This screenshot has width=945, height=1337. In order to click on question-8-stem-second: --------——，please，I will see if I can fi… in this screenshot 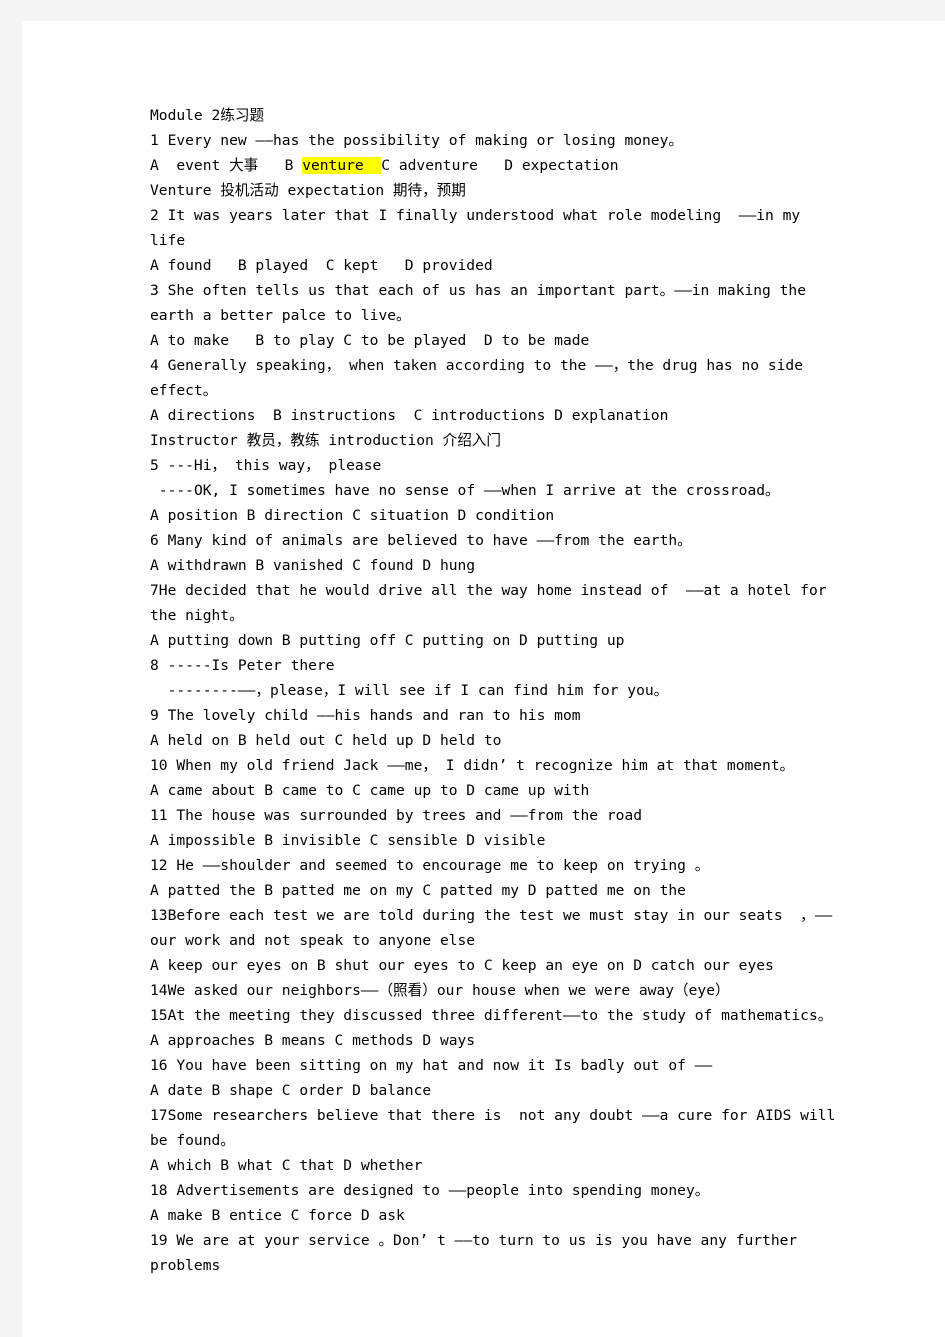, I will do `click(409, 690)`.